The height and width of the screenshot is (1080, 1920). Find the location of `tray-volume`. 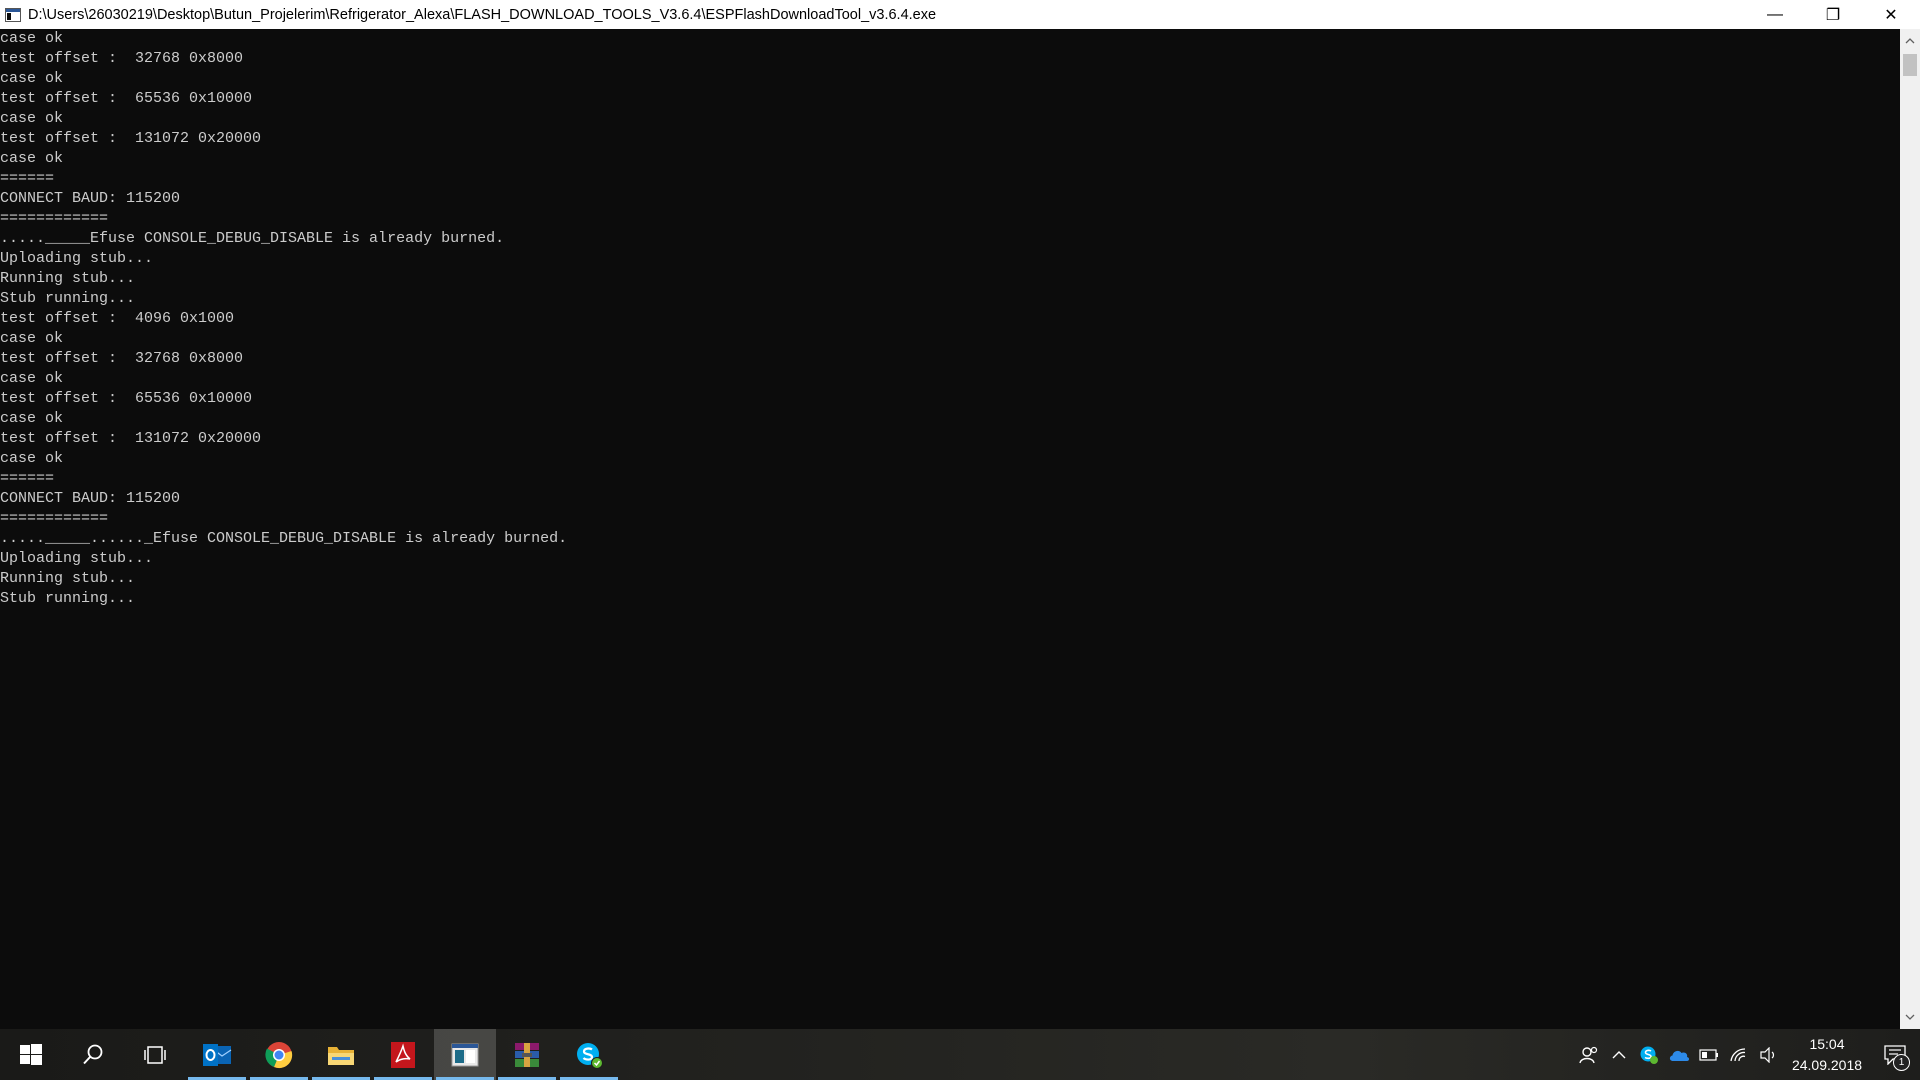

tray-volume is located at coordinates (1769, 1054).